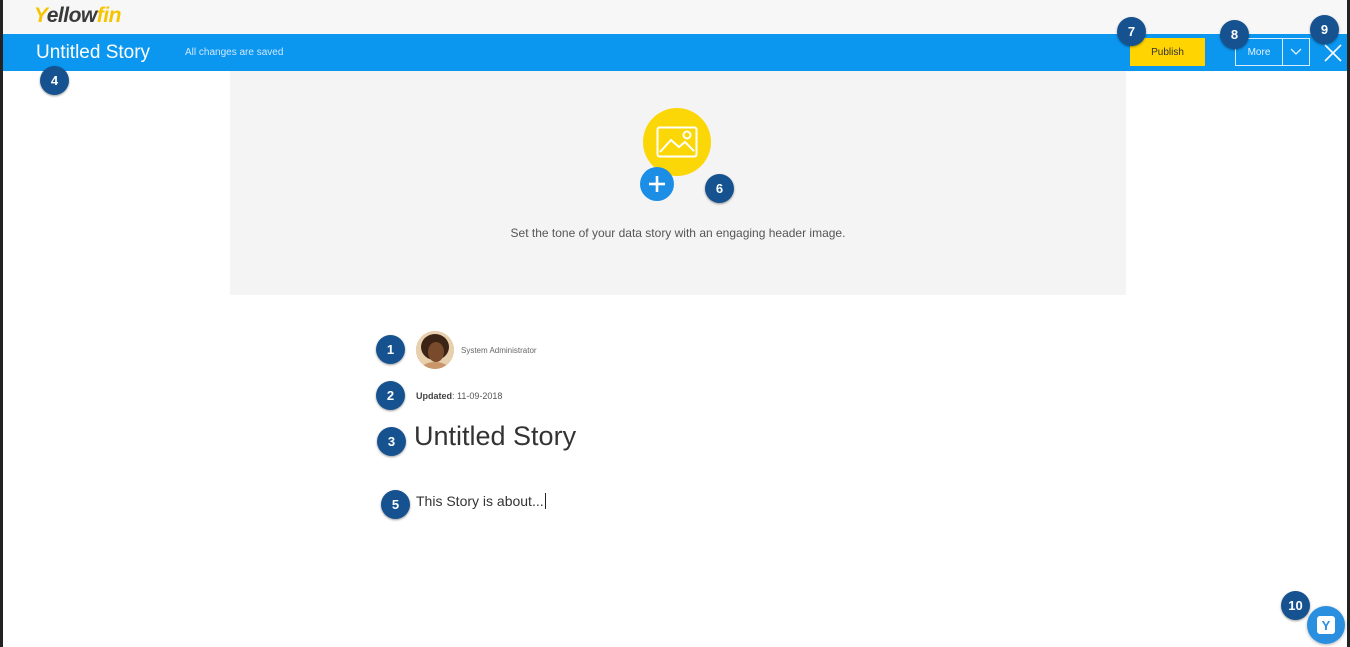 This screenshot has height=647, width=1350. I want to click on plus-icon, so click(657, 184).